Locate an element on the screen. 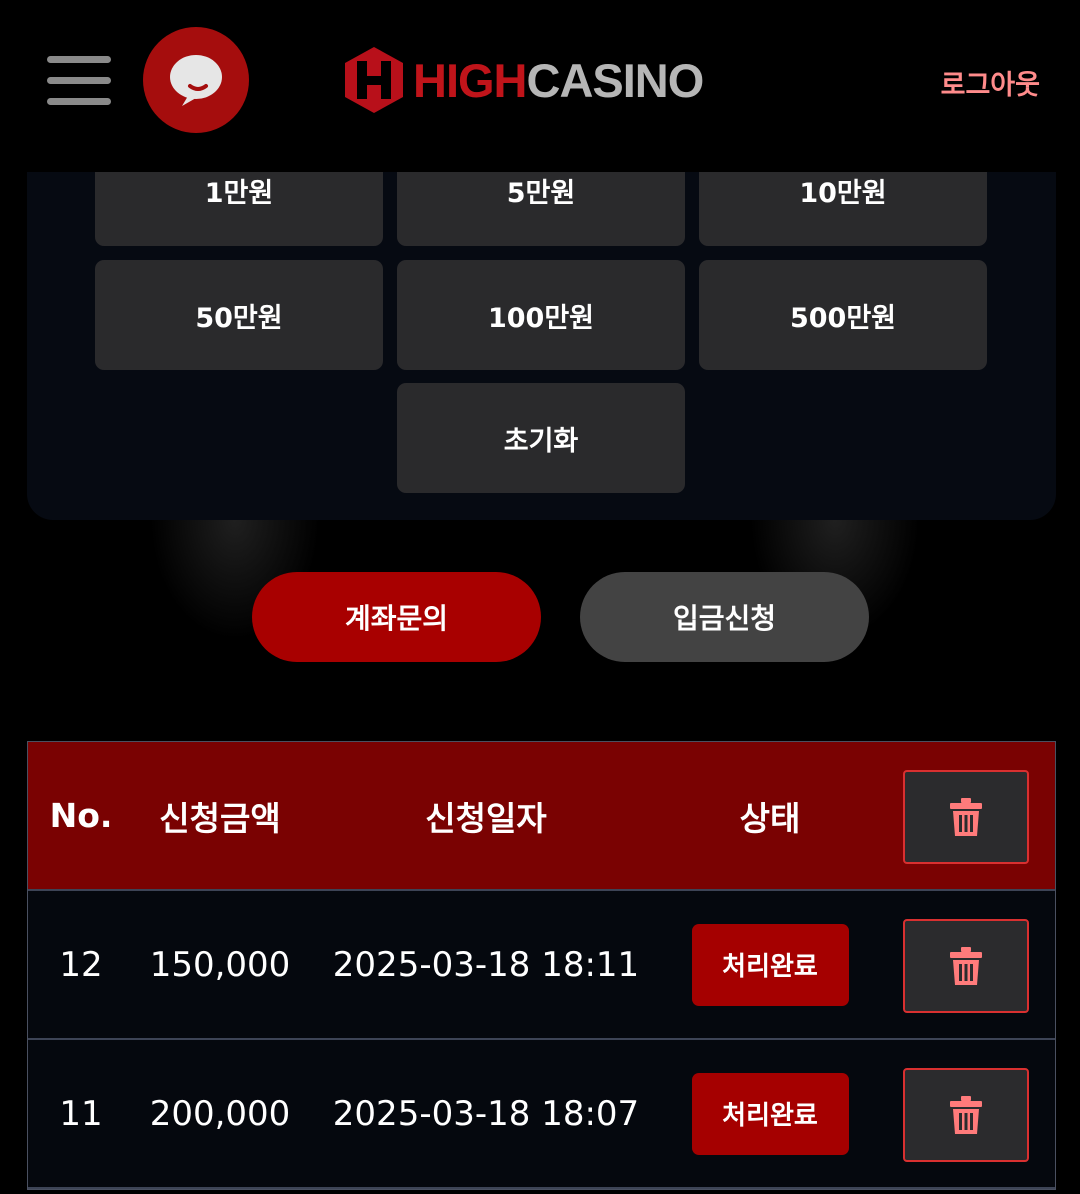 The height and width of the screenshot is (1194, 1080). table-row: 11 200,000 2025-03-18 18:07 처리완료 is located at coordinates (541, 1114).